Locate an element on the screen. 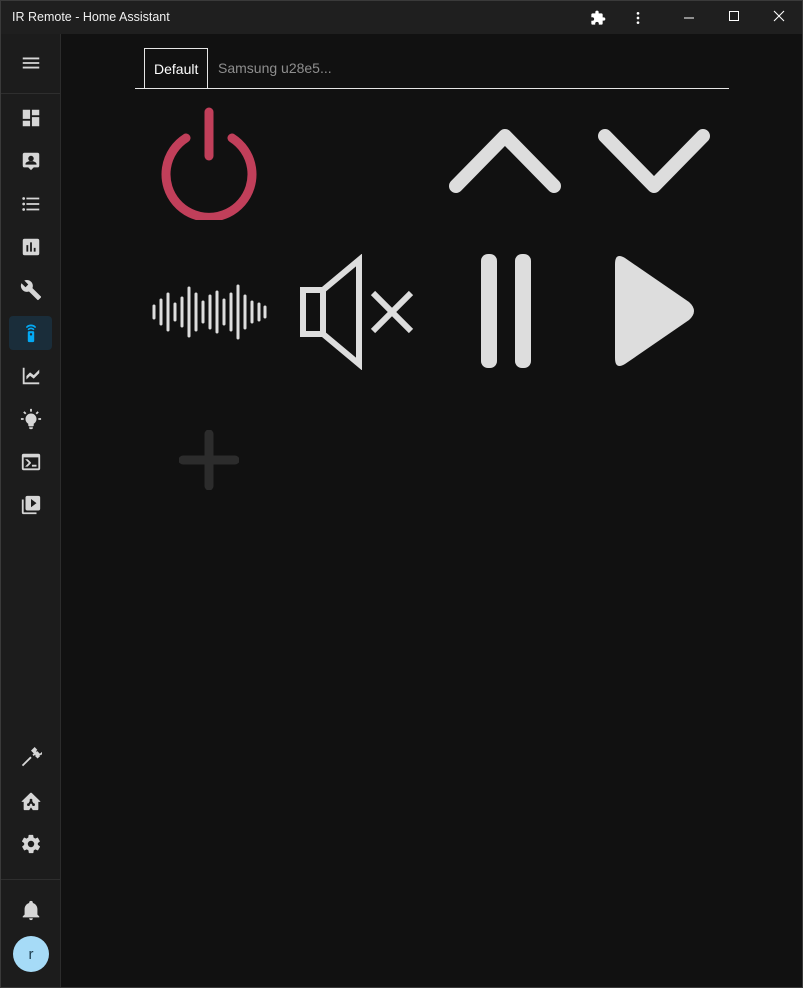 The image size is (803, 988). sidebar-item-ir-remote is located at coordinates (30, 333).